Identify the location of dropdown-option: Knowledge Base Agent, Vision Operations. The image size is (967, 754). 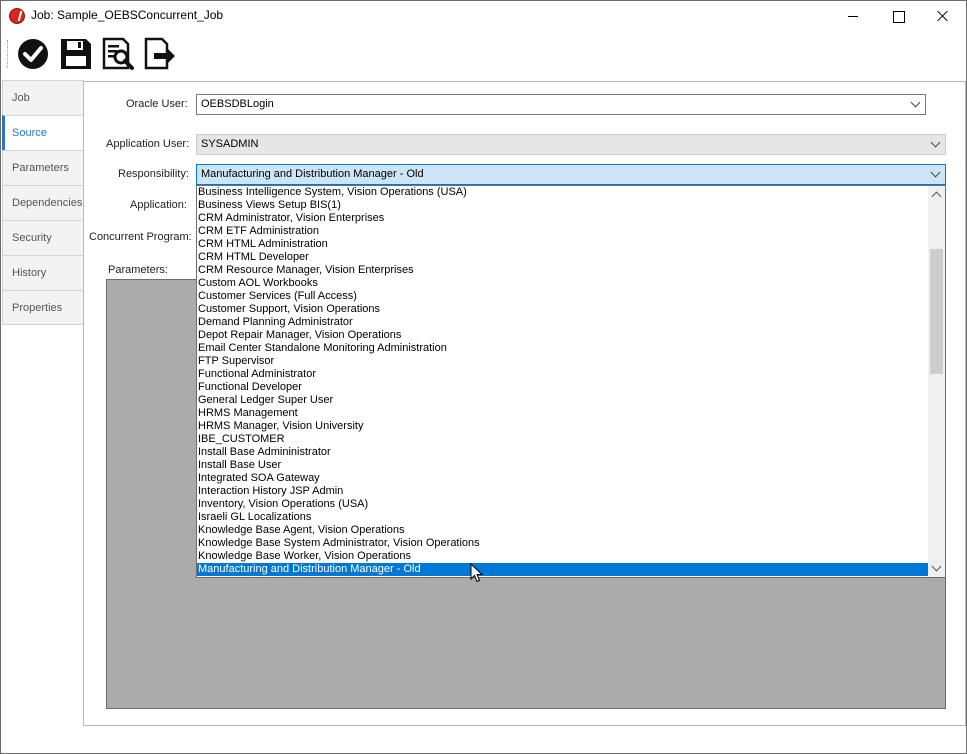
(563, 530).